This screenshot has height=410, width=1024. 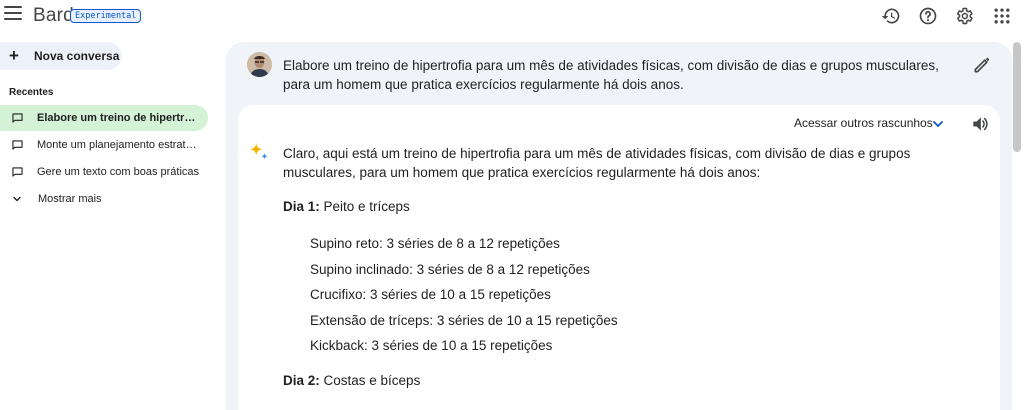 What do you see at coordinates (259, 64) in the screenshot?
I see `user-avatar` at bounding box center [259, 64].